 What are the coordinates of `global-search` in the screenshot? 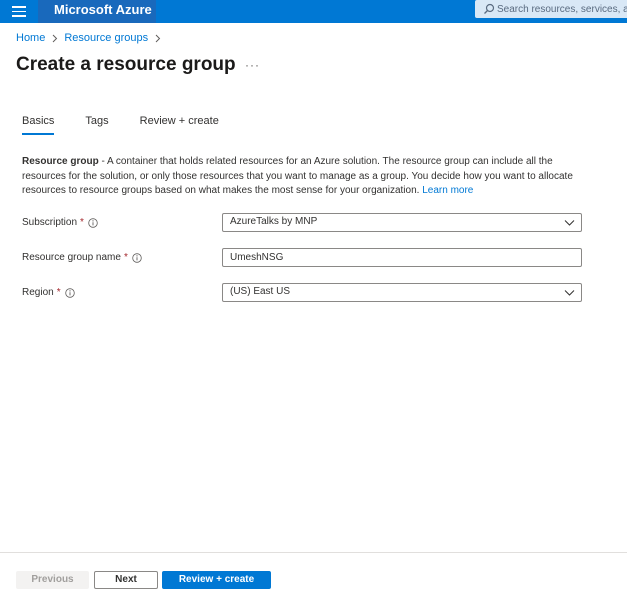 It's located at (551, 9).